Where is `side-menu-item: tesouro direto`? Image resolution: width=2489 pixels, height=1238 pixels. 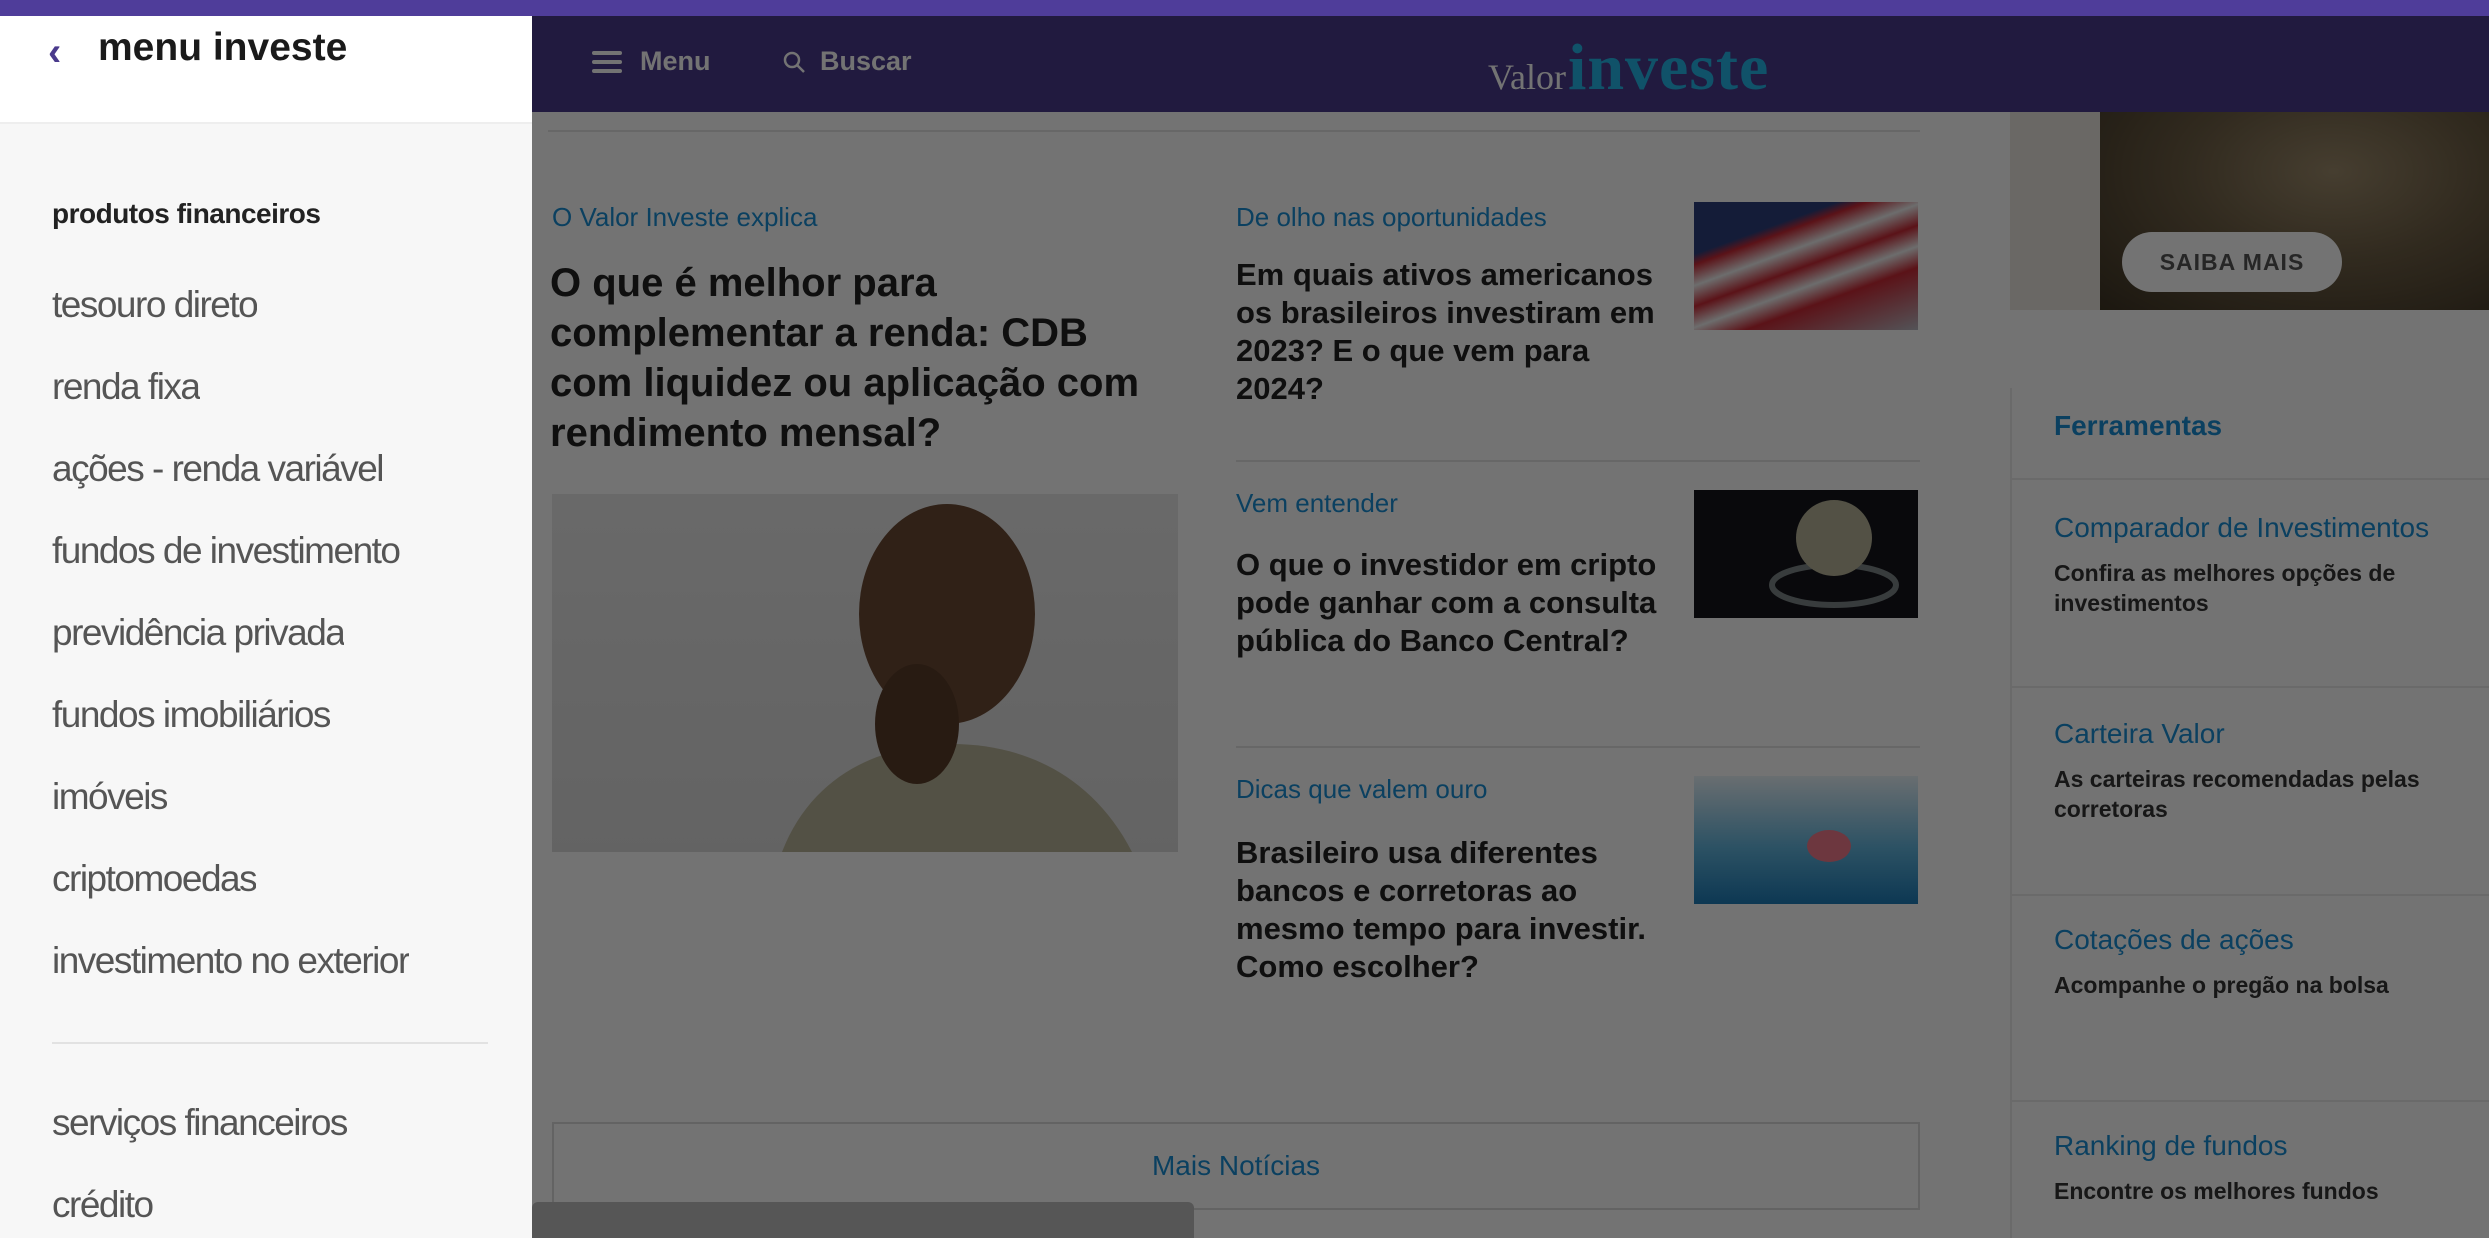
side-menu-item: tesouro direto is located at coordinates (154, 305).